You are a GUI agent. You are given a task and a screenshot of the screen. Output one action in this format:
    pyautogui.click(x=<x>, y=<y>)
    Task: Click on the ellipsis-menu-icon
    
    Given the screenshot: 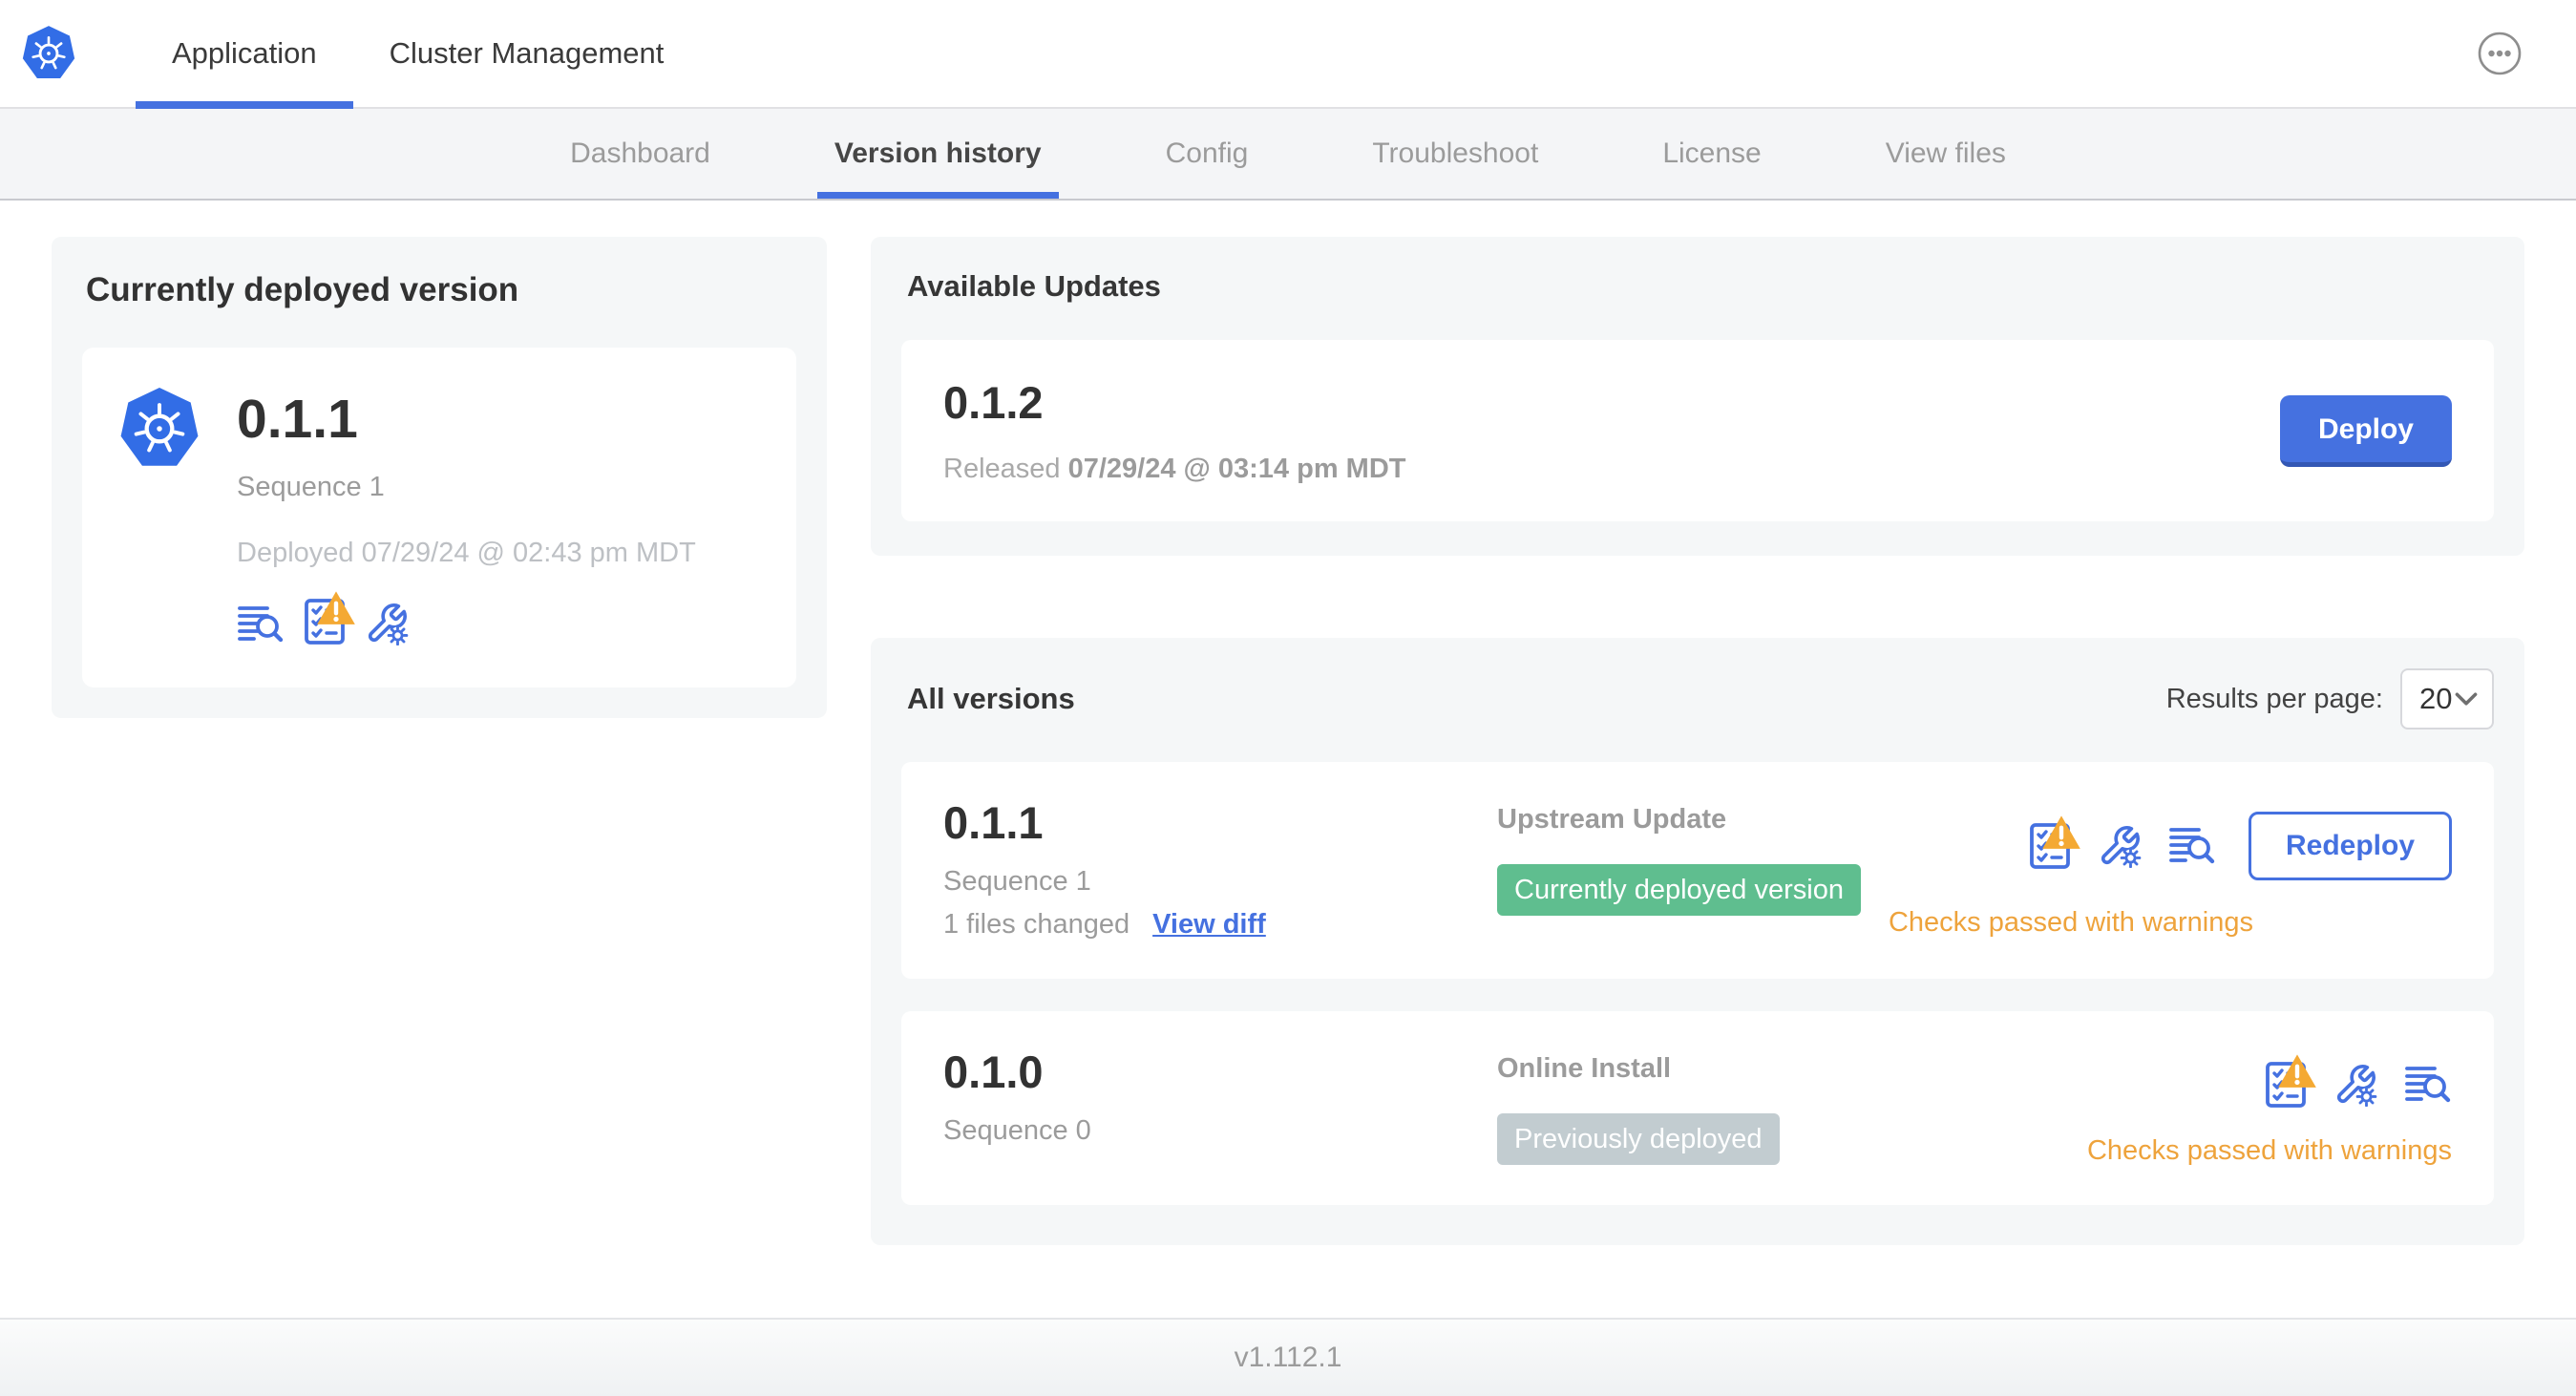 What is the action you would take?
    pyautogui.click(x=2500, y=53)
    